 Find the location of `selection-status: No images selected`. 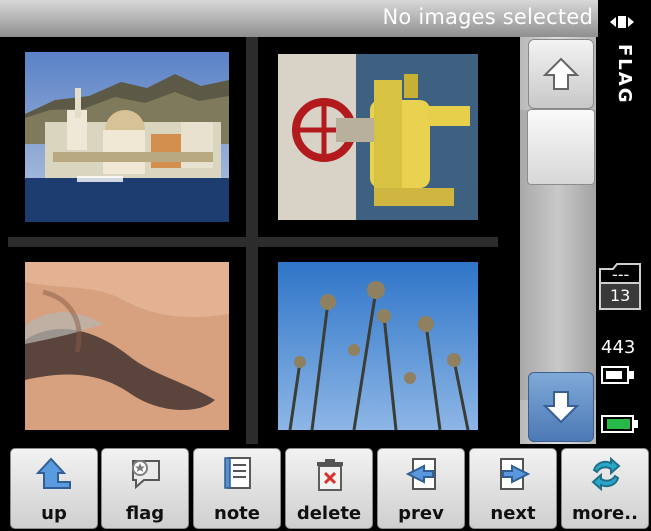

selection-status: No images selected is located at coordinates (487, 17).